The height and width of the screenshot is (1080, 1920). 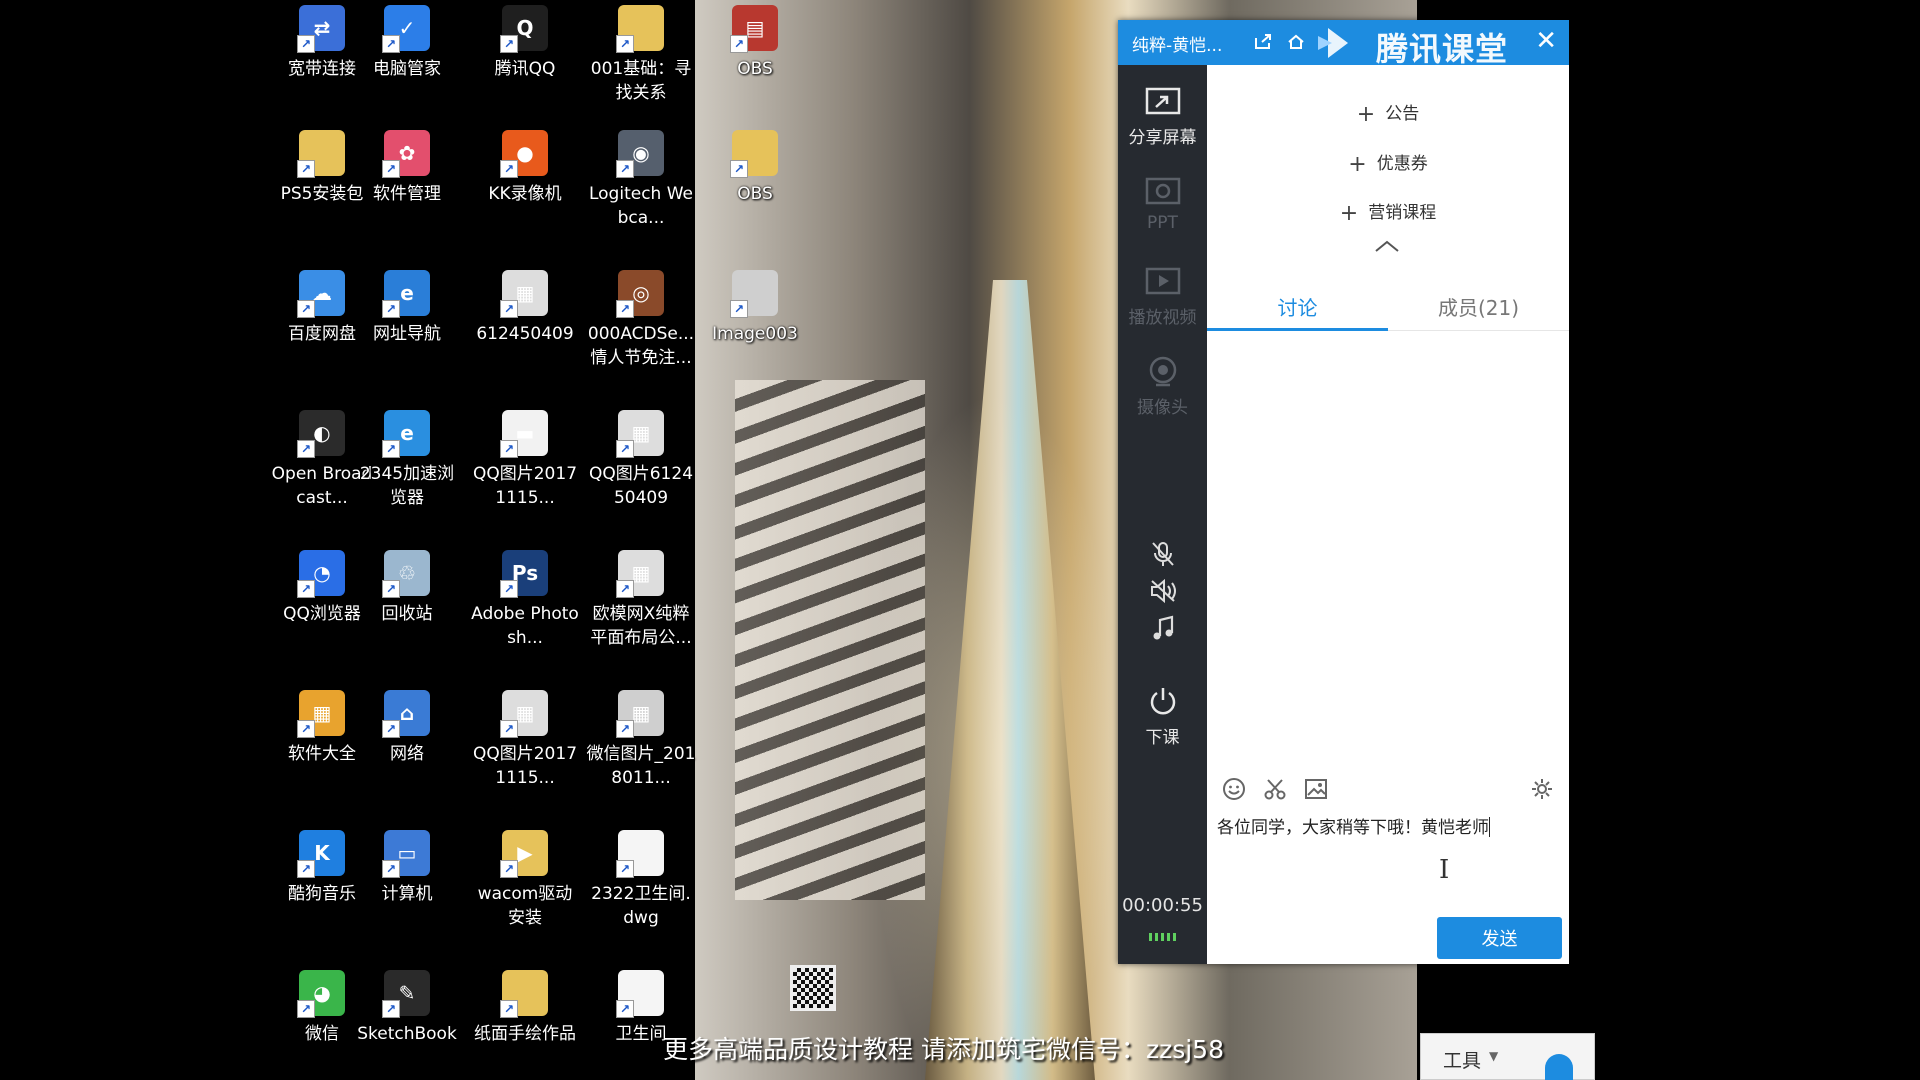 I want to click on sketchbook-icon: ✎, so click(x=406, y=994).